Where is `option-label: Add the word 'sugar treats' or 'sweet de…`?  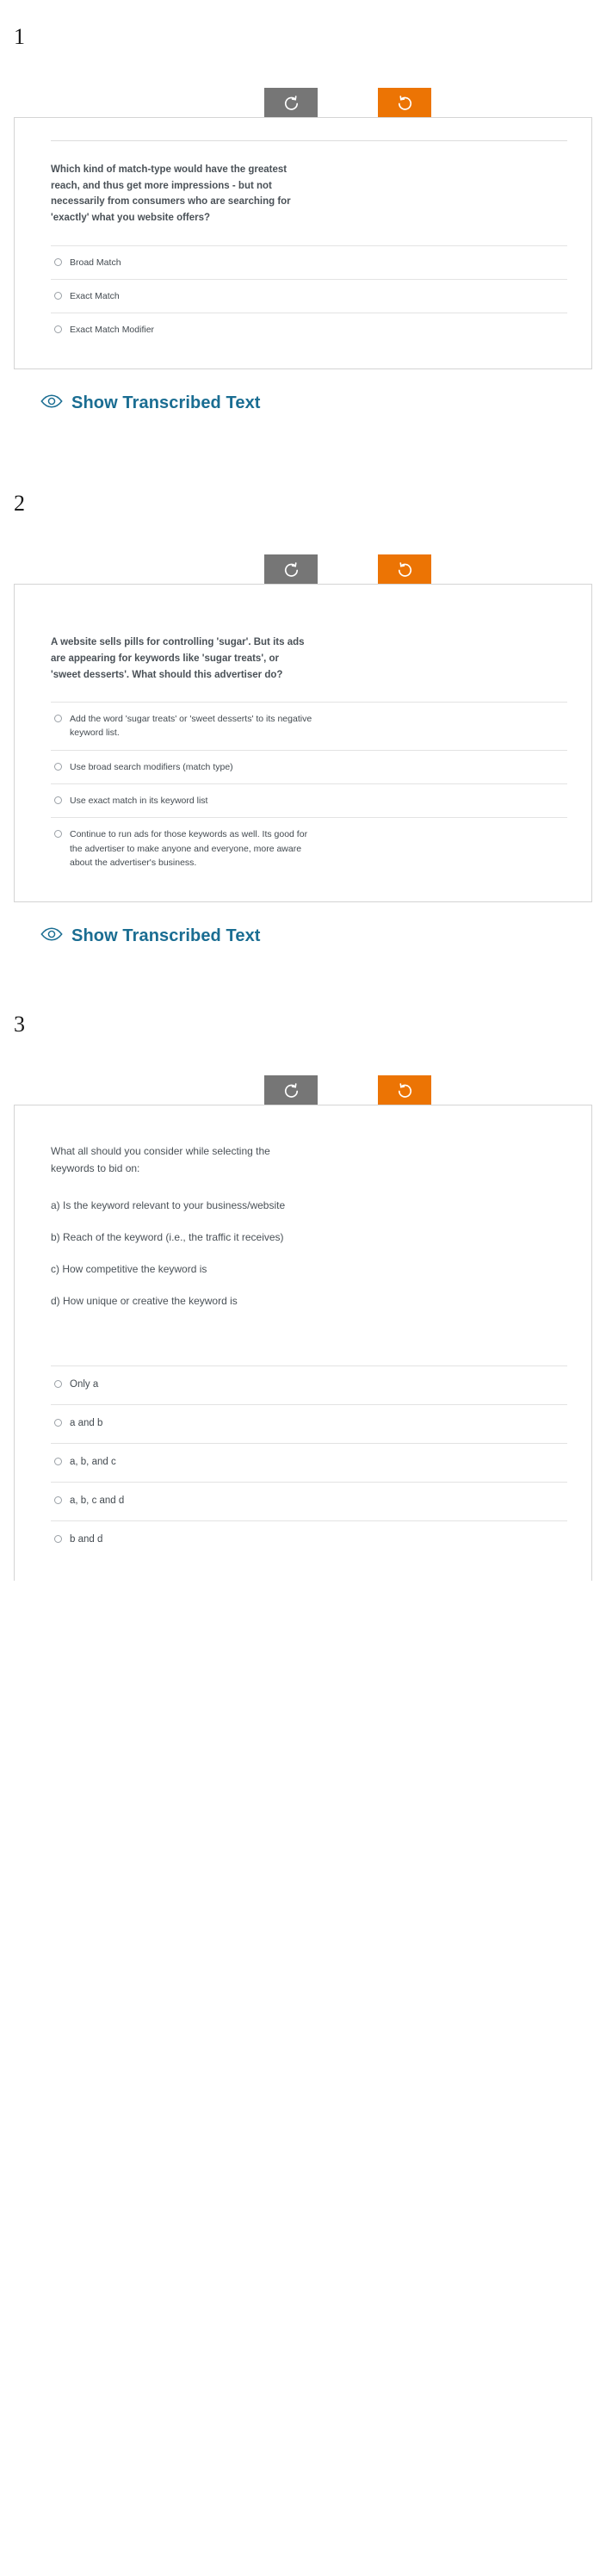 option-label: Add the word 'sugar treats' or 'sweet de… is located at coordinates (191, 726).